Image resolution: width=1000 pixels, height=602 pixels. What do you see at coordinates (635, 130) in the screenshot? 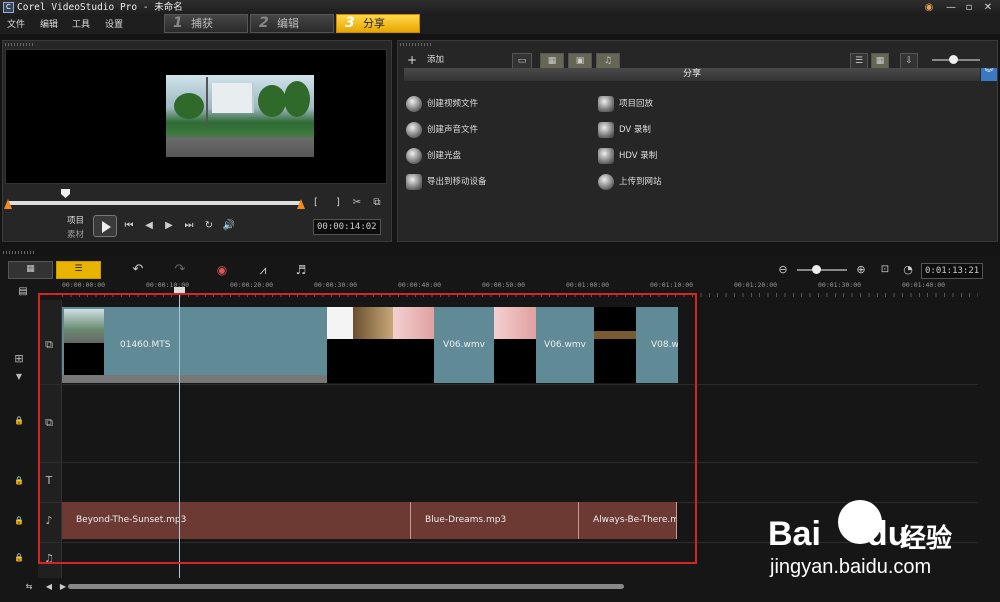
I see `dv-record: DV 录制` at bounding box center [635, 130].